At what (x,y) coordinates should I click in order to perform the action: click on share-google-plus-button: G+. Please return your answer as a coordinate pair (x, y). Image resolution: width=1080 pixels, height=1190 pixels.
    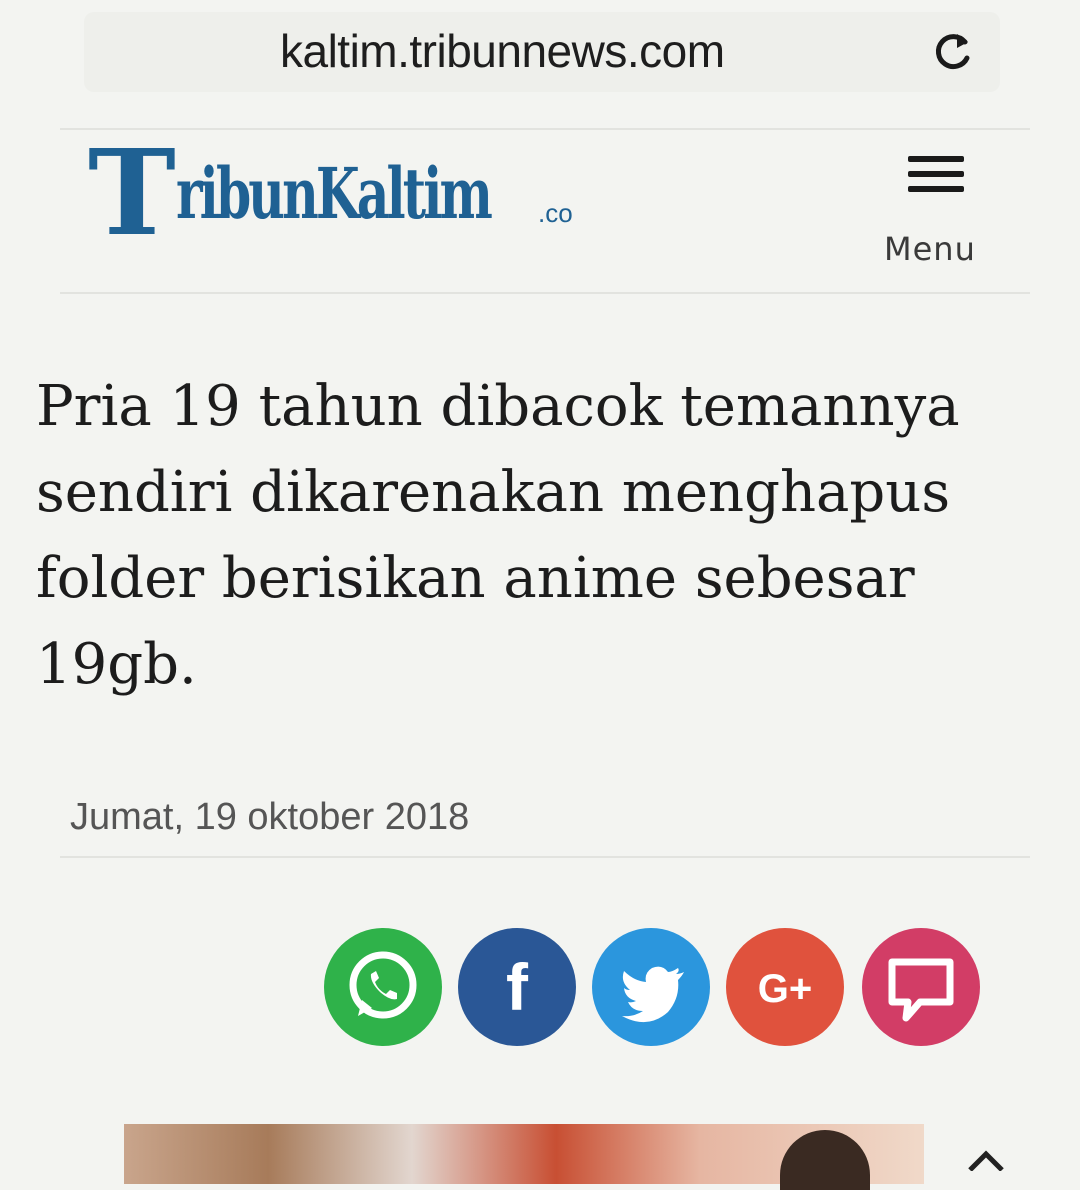
    Looking at the image, I should click on (785, 987).